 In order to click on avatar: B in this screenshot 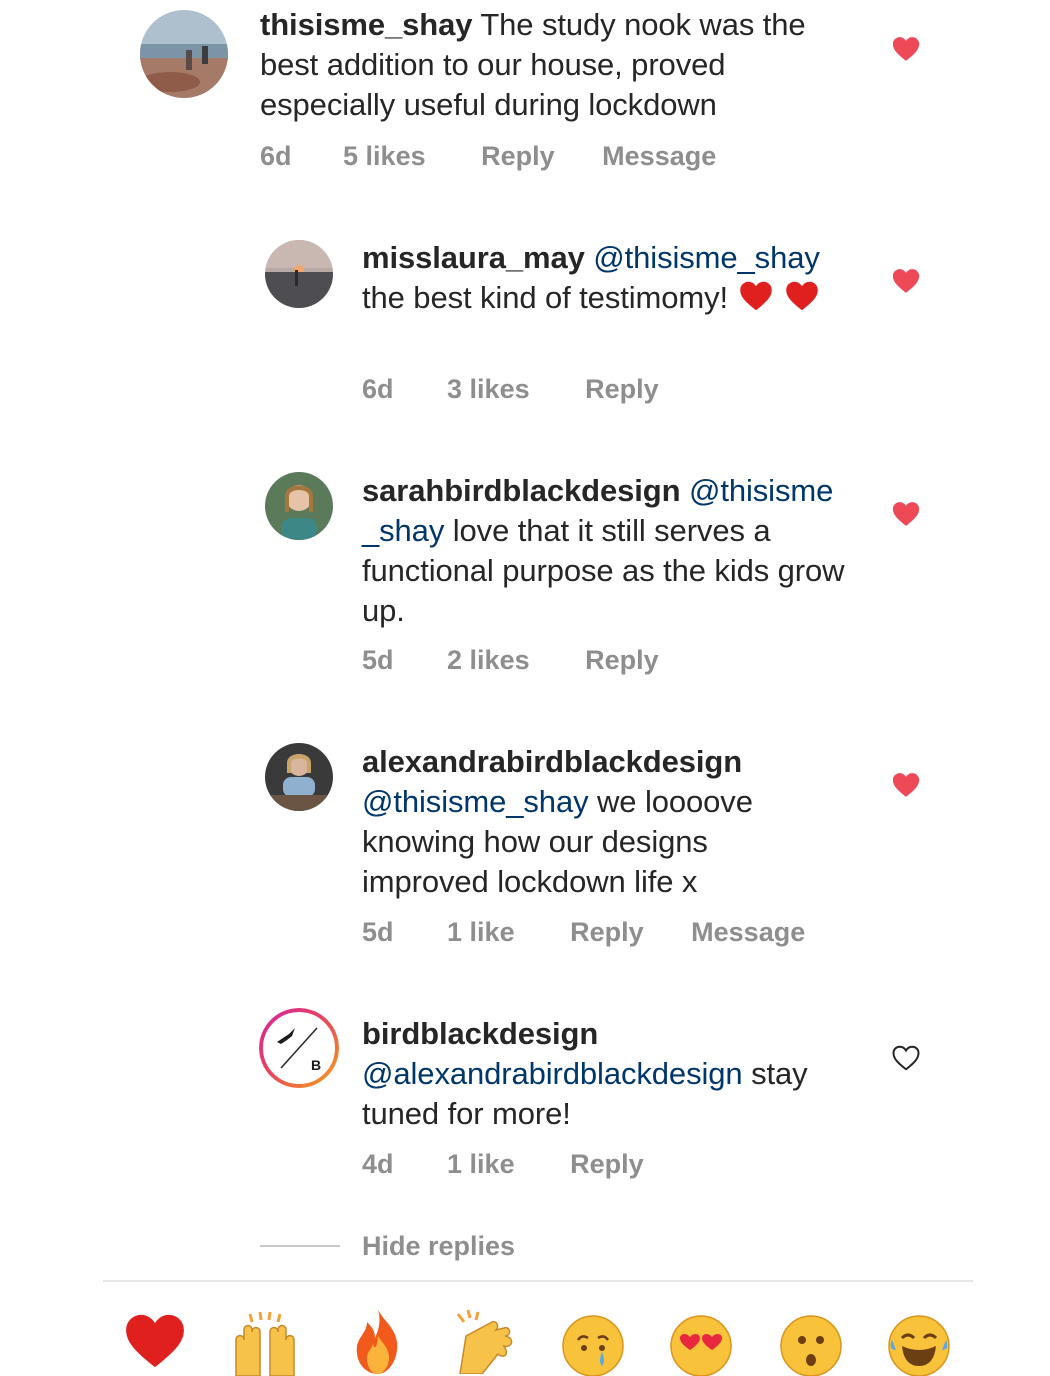, I will do `click(299, 1048)`.